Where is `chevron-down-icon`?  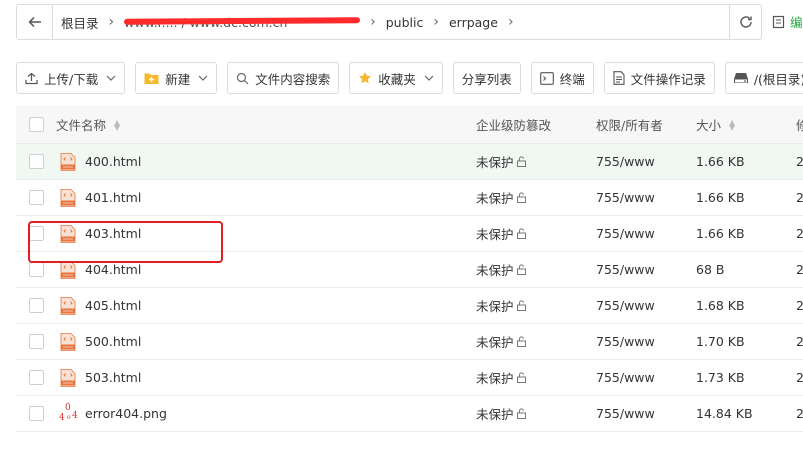 chevron-down-icon is located at coordinates (111, 78).